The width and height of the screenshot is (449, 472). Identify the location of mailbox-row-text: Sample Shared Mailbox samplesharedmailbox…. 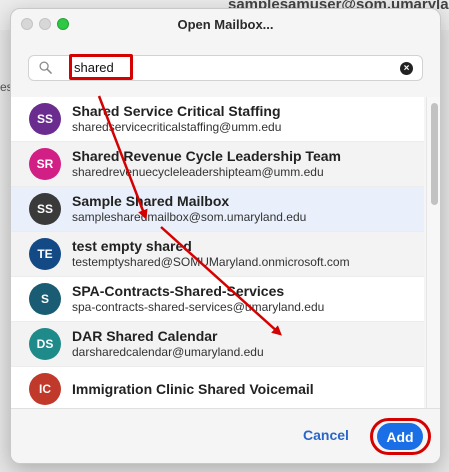
(189, 209).